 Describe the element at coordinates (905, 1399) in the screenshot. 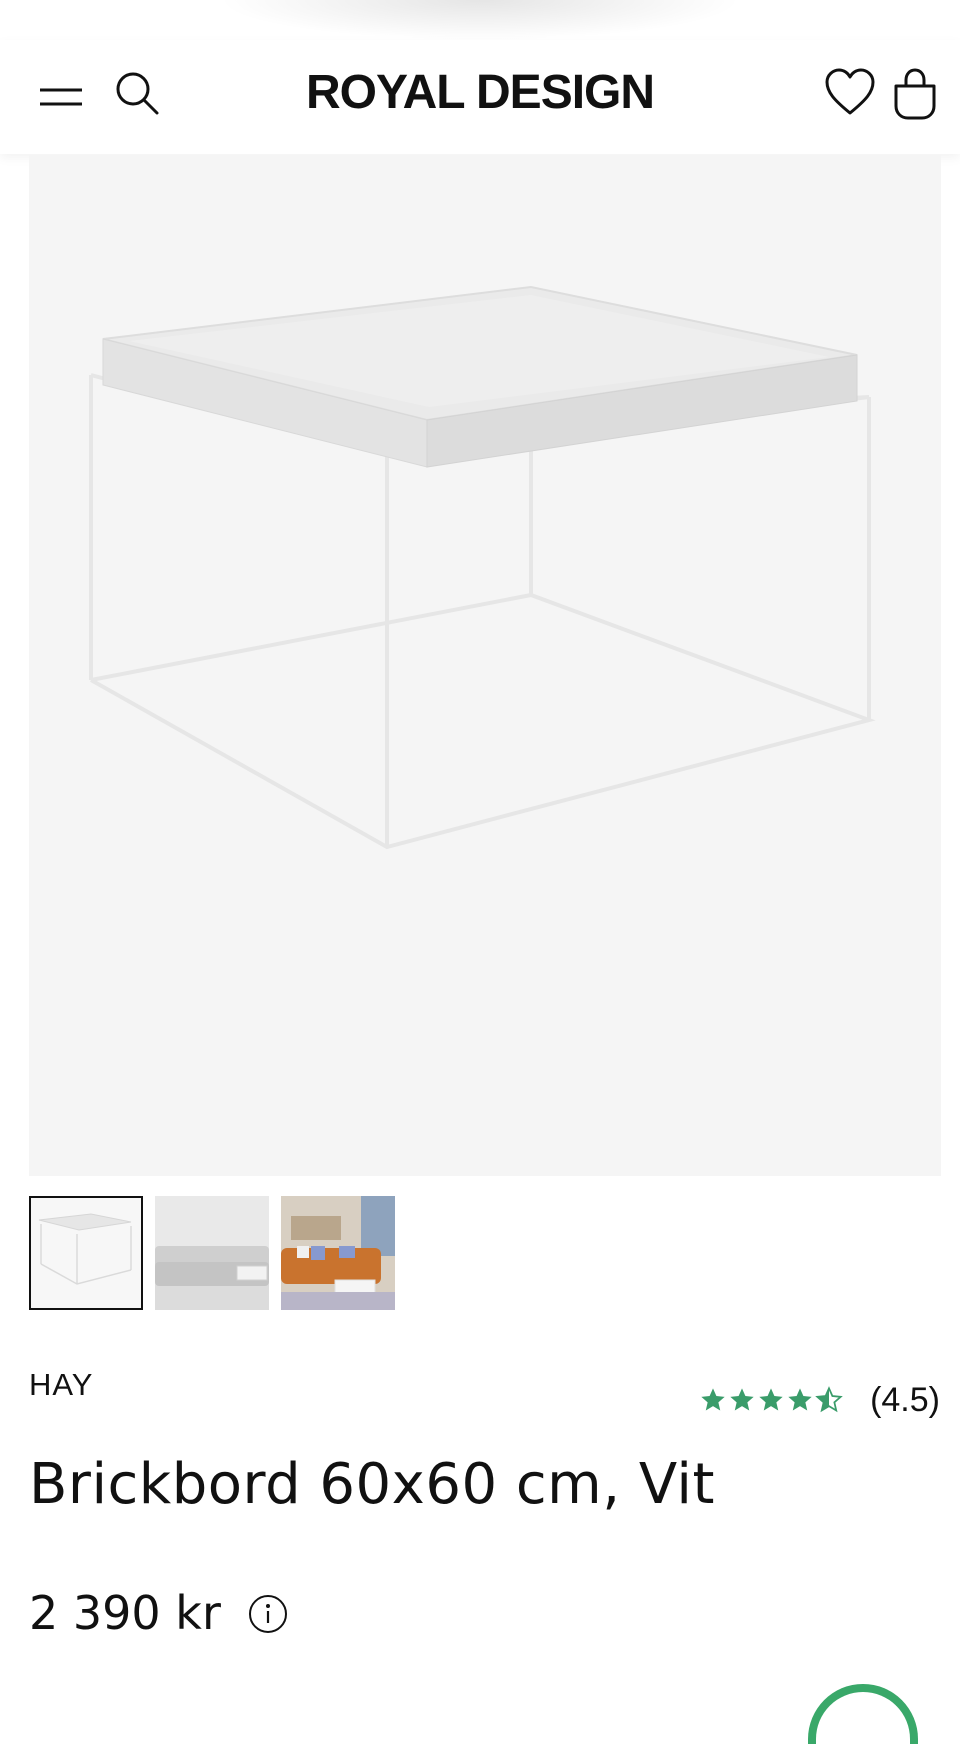

I see `rating-value: (4.5)` at that location.